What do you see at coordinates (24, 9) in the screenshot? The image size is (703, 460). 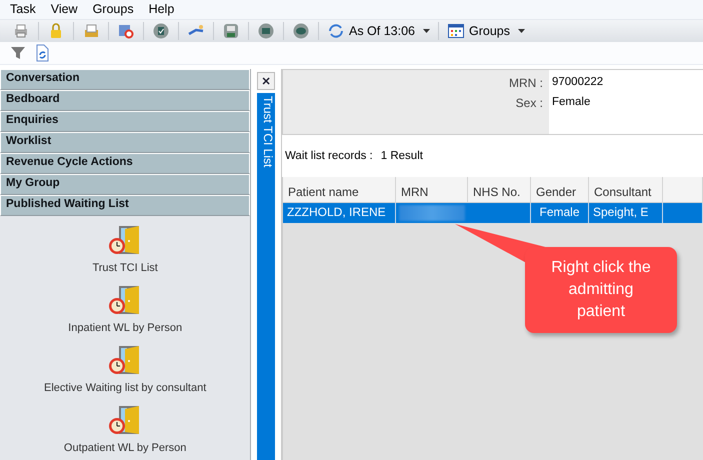 I see `menu-item: Task` at bounding box center [24, 9].